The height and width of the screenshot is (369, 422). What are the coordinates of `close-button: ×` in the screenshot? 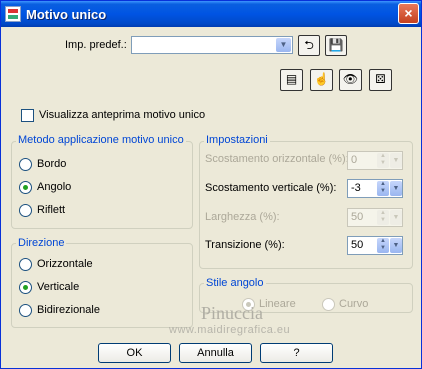 It's located at (408, 13).